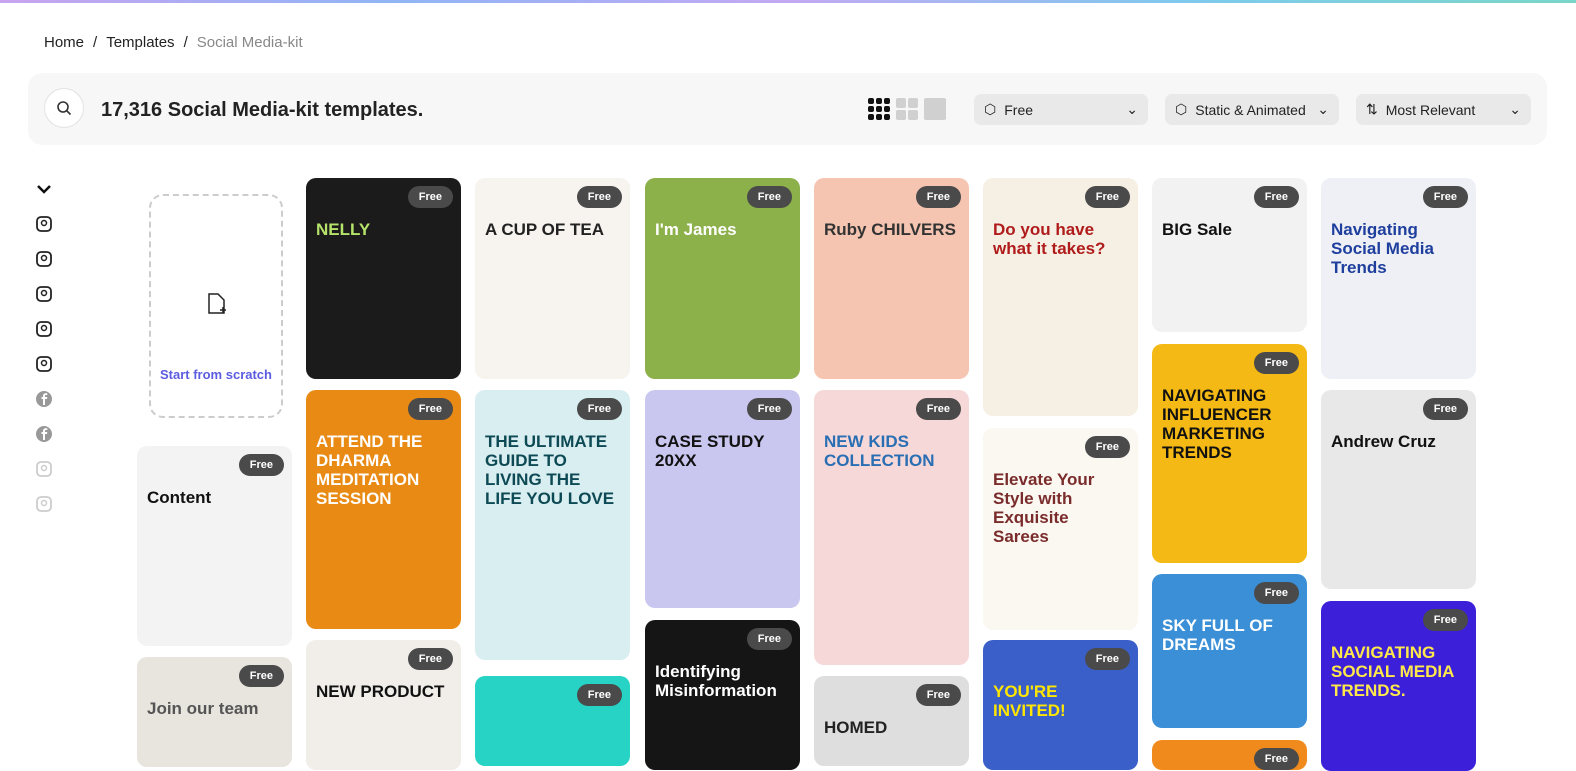 The image size is (1576, 771). I want to click on animation-filter-dropdown: ⬡ Static & Animated ⌄, so click(1252, 109).